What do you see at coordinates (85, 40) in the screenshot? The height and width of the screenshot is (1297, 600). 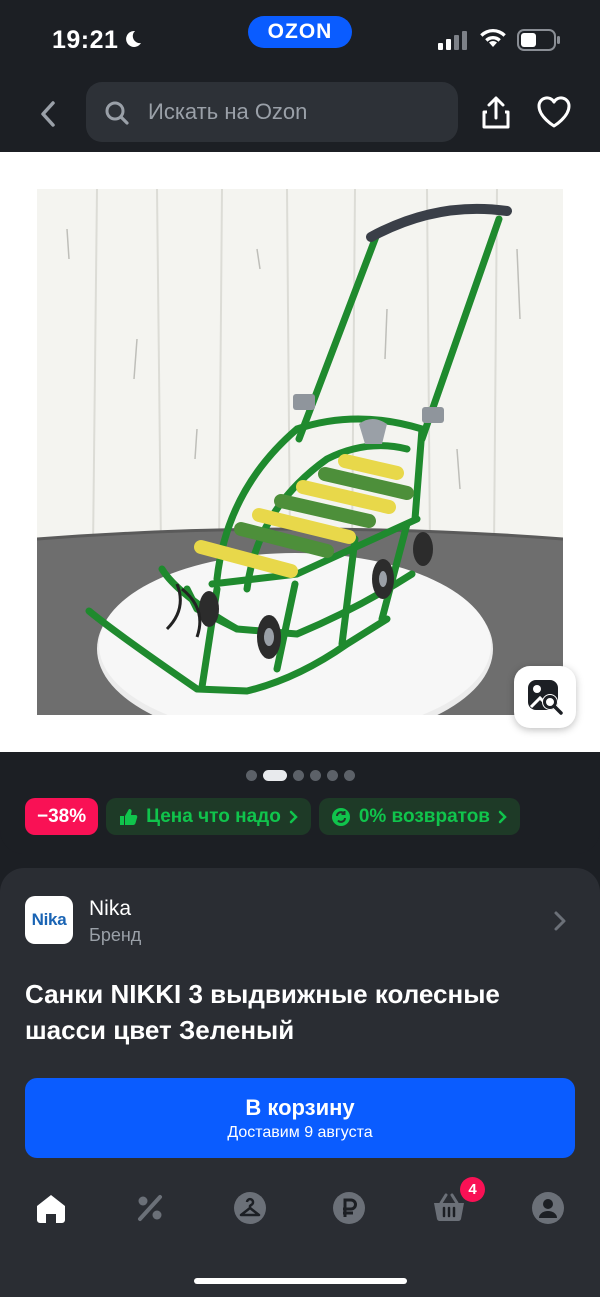 I see `status-time: 19:21` at bounding box center [85, 40].